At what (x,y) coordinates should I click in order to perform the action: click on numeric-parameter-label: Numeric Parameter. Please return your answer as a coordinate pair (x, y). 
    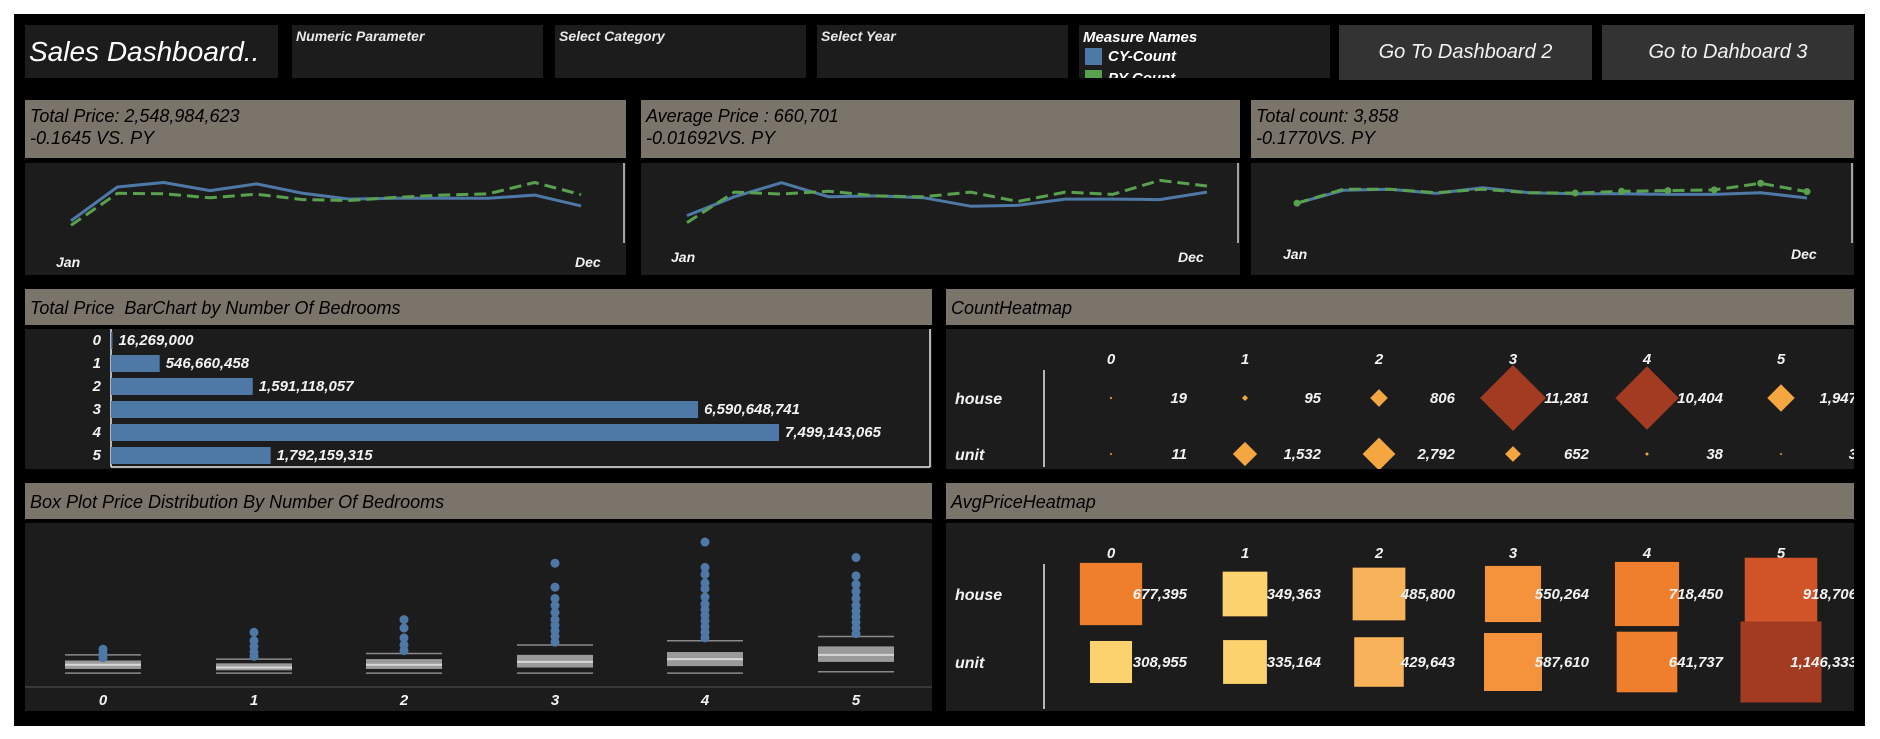
    Looking at the image, I should click on (360, 36).